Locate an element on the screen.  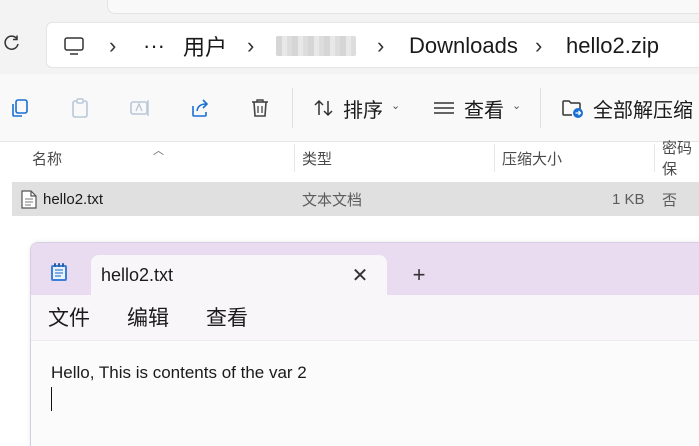
new-tab-icon: + is located at coordinates (419, 274).